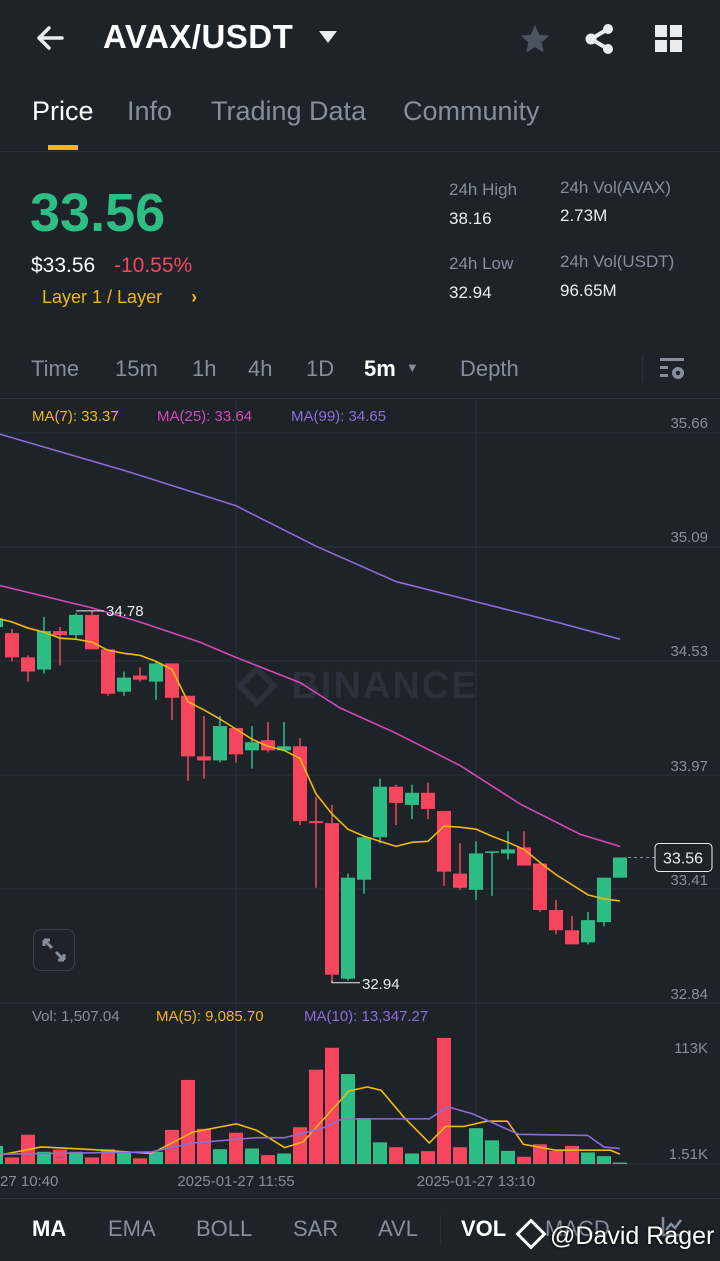 The height and width of the screenshot is (1261, 720). I want to click on price-axis-label: 35.66, so click(689, 423).